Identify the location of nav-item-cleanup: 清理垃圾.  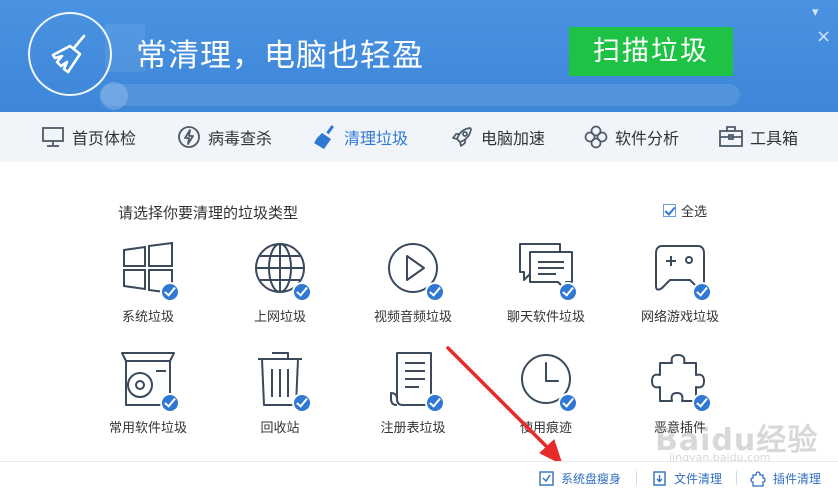
(360, 137).